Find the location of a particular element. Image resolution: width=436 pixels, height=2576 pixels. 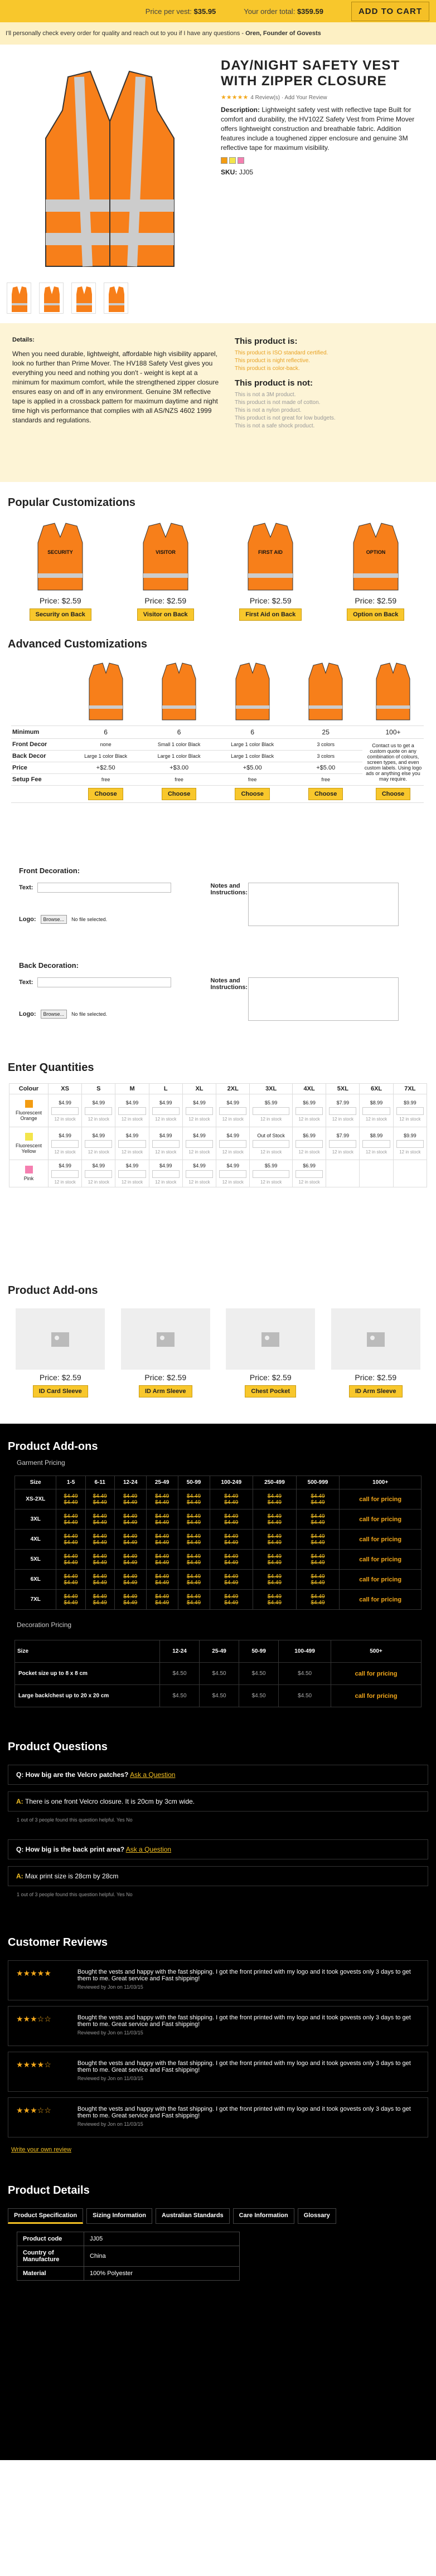

stock: 12 in stock is located at coordinates (99, 1182).